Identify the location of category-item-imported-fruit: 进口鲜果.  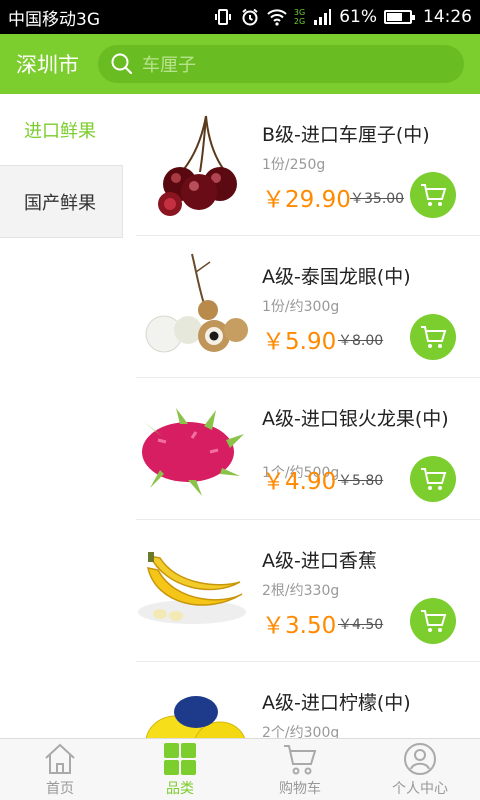
(61, 130).